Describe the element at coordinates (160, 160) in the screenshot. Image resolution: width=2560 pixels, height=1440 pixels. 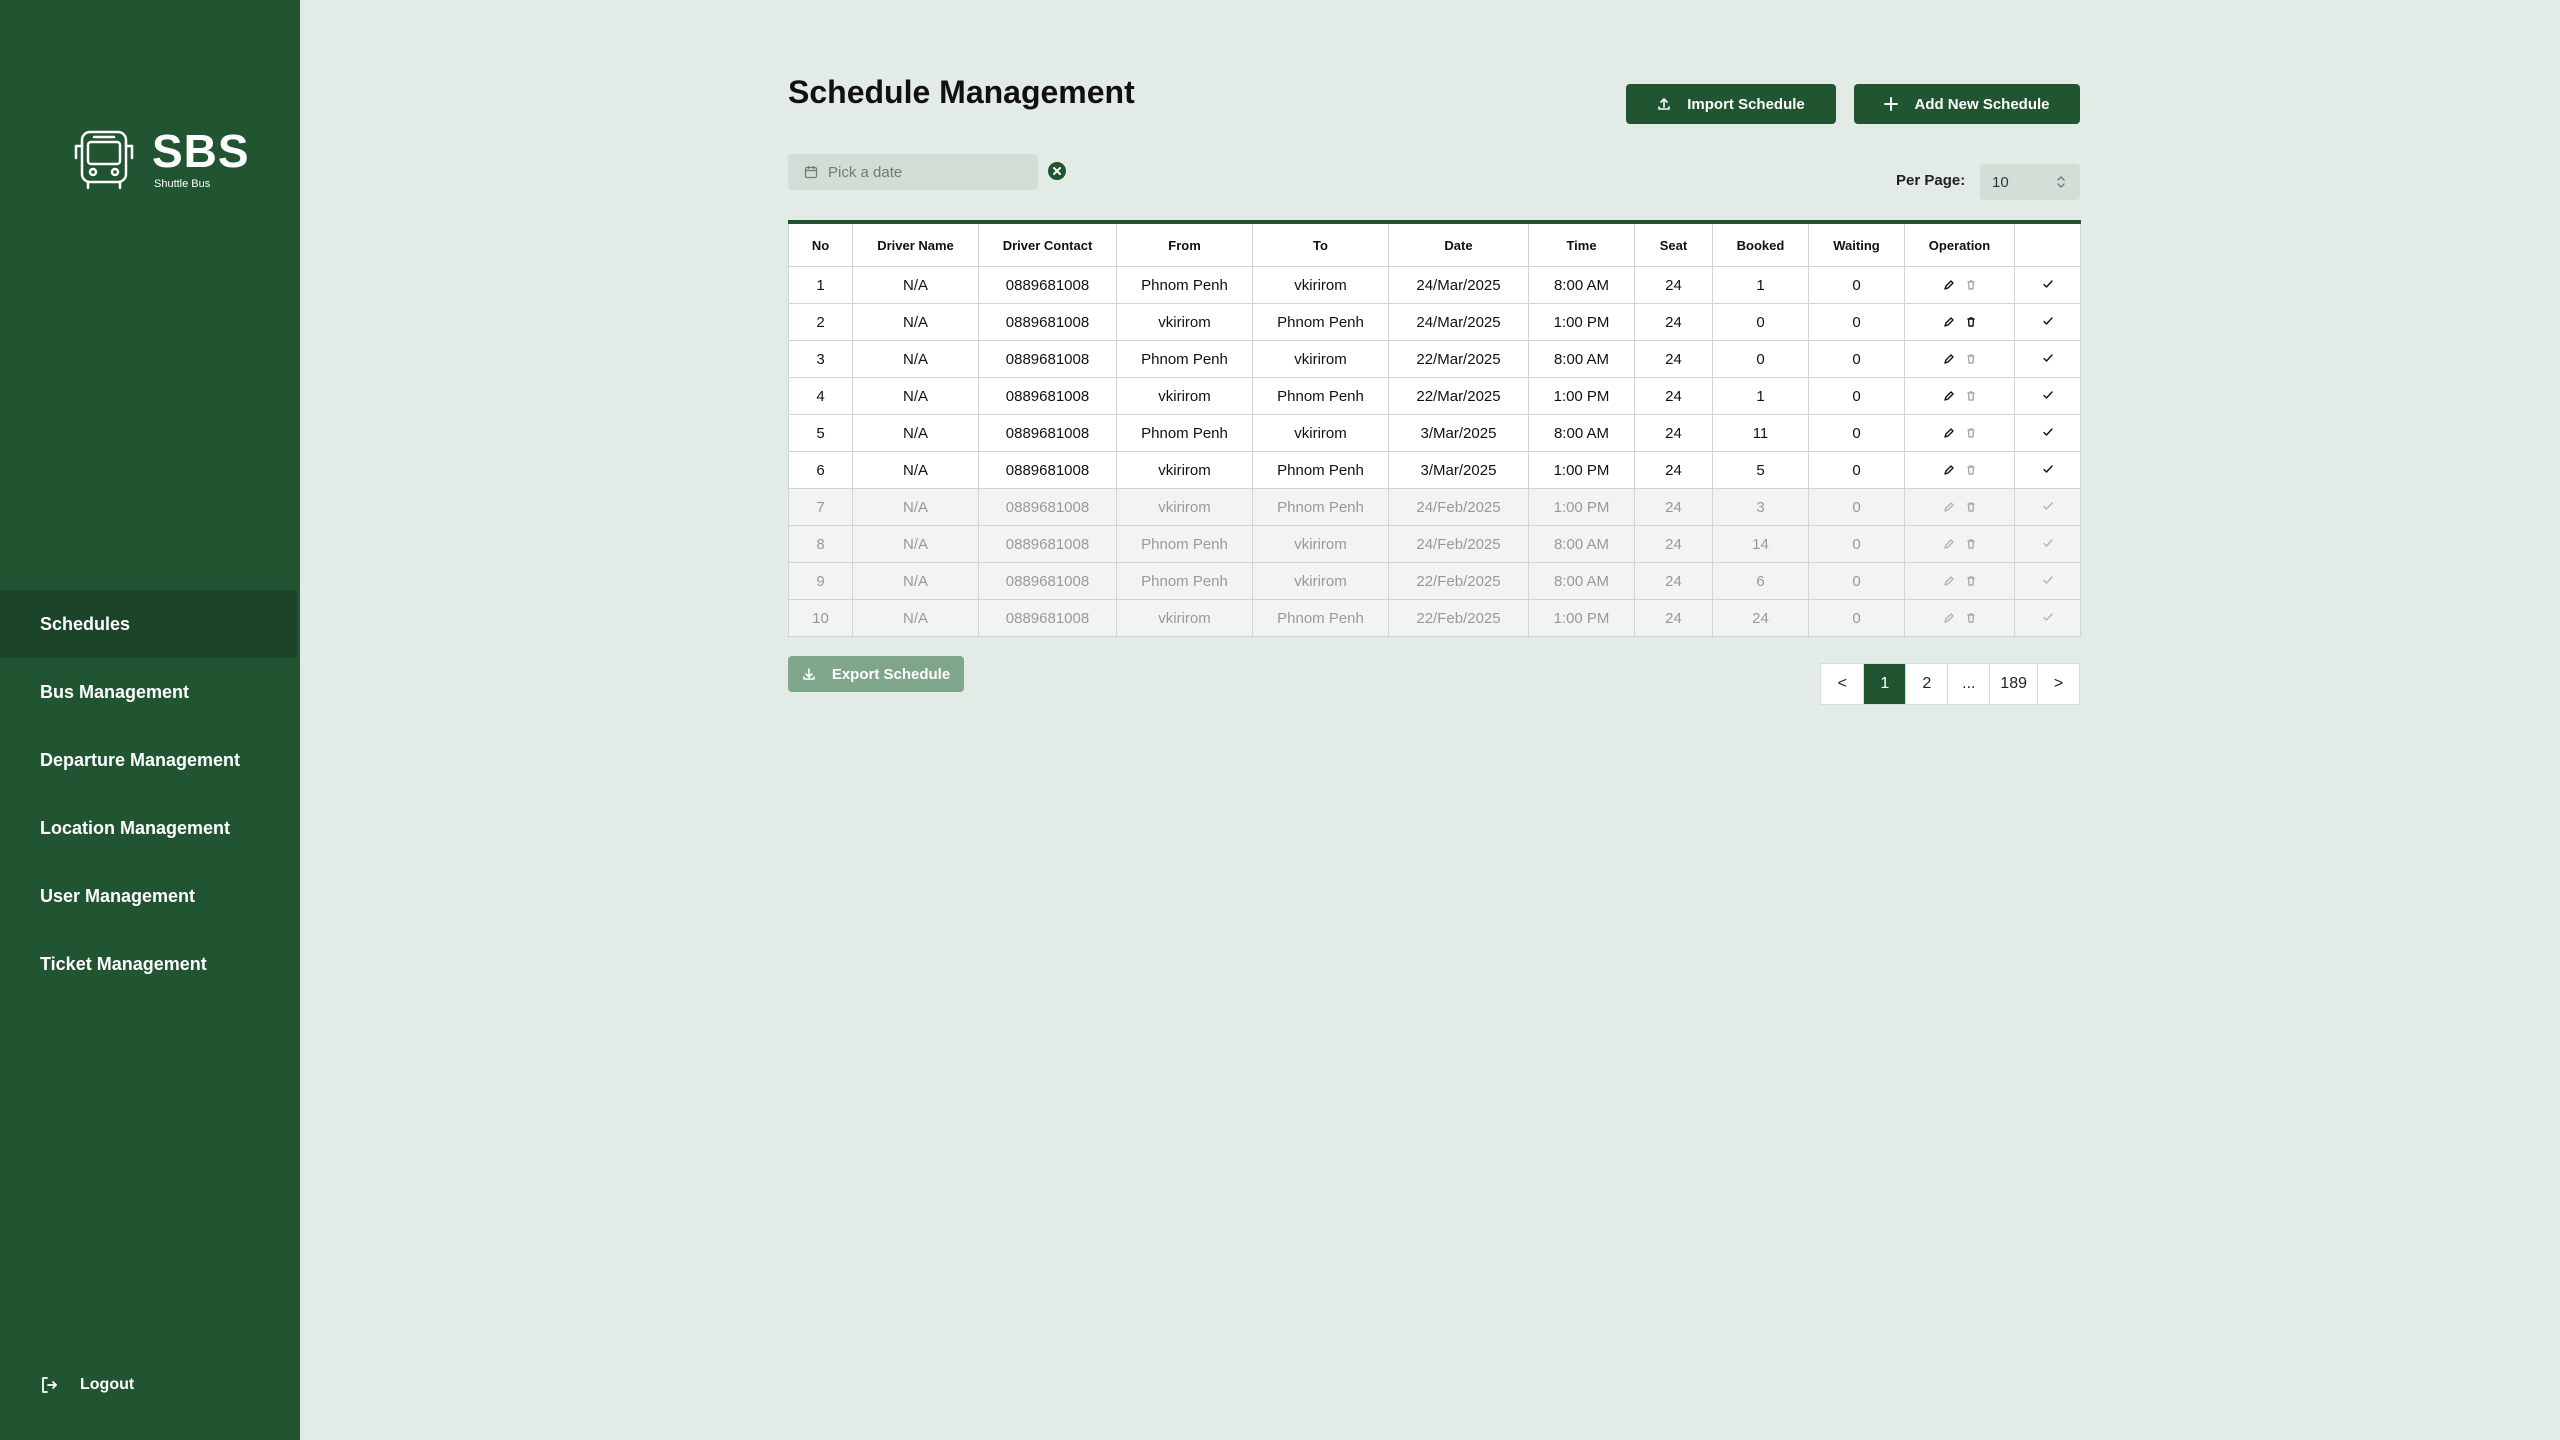
I see `brand-logo: SBS Shuttle Bus` at that location.